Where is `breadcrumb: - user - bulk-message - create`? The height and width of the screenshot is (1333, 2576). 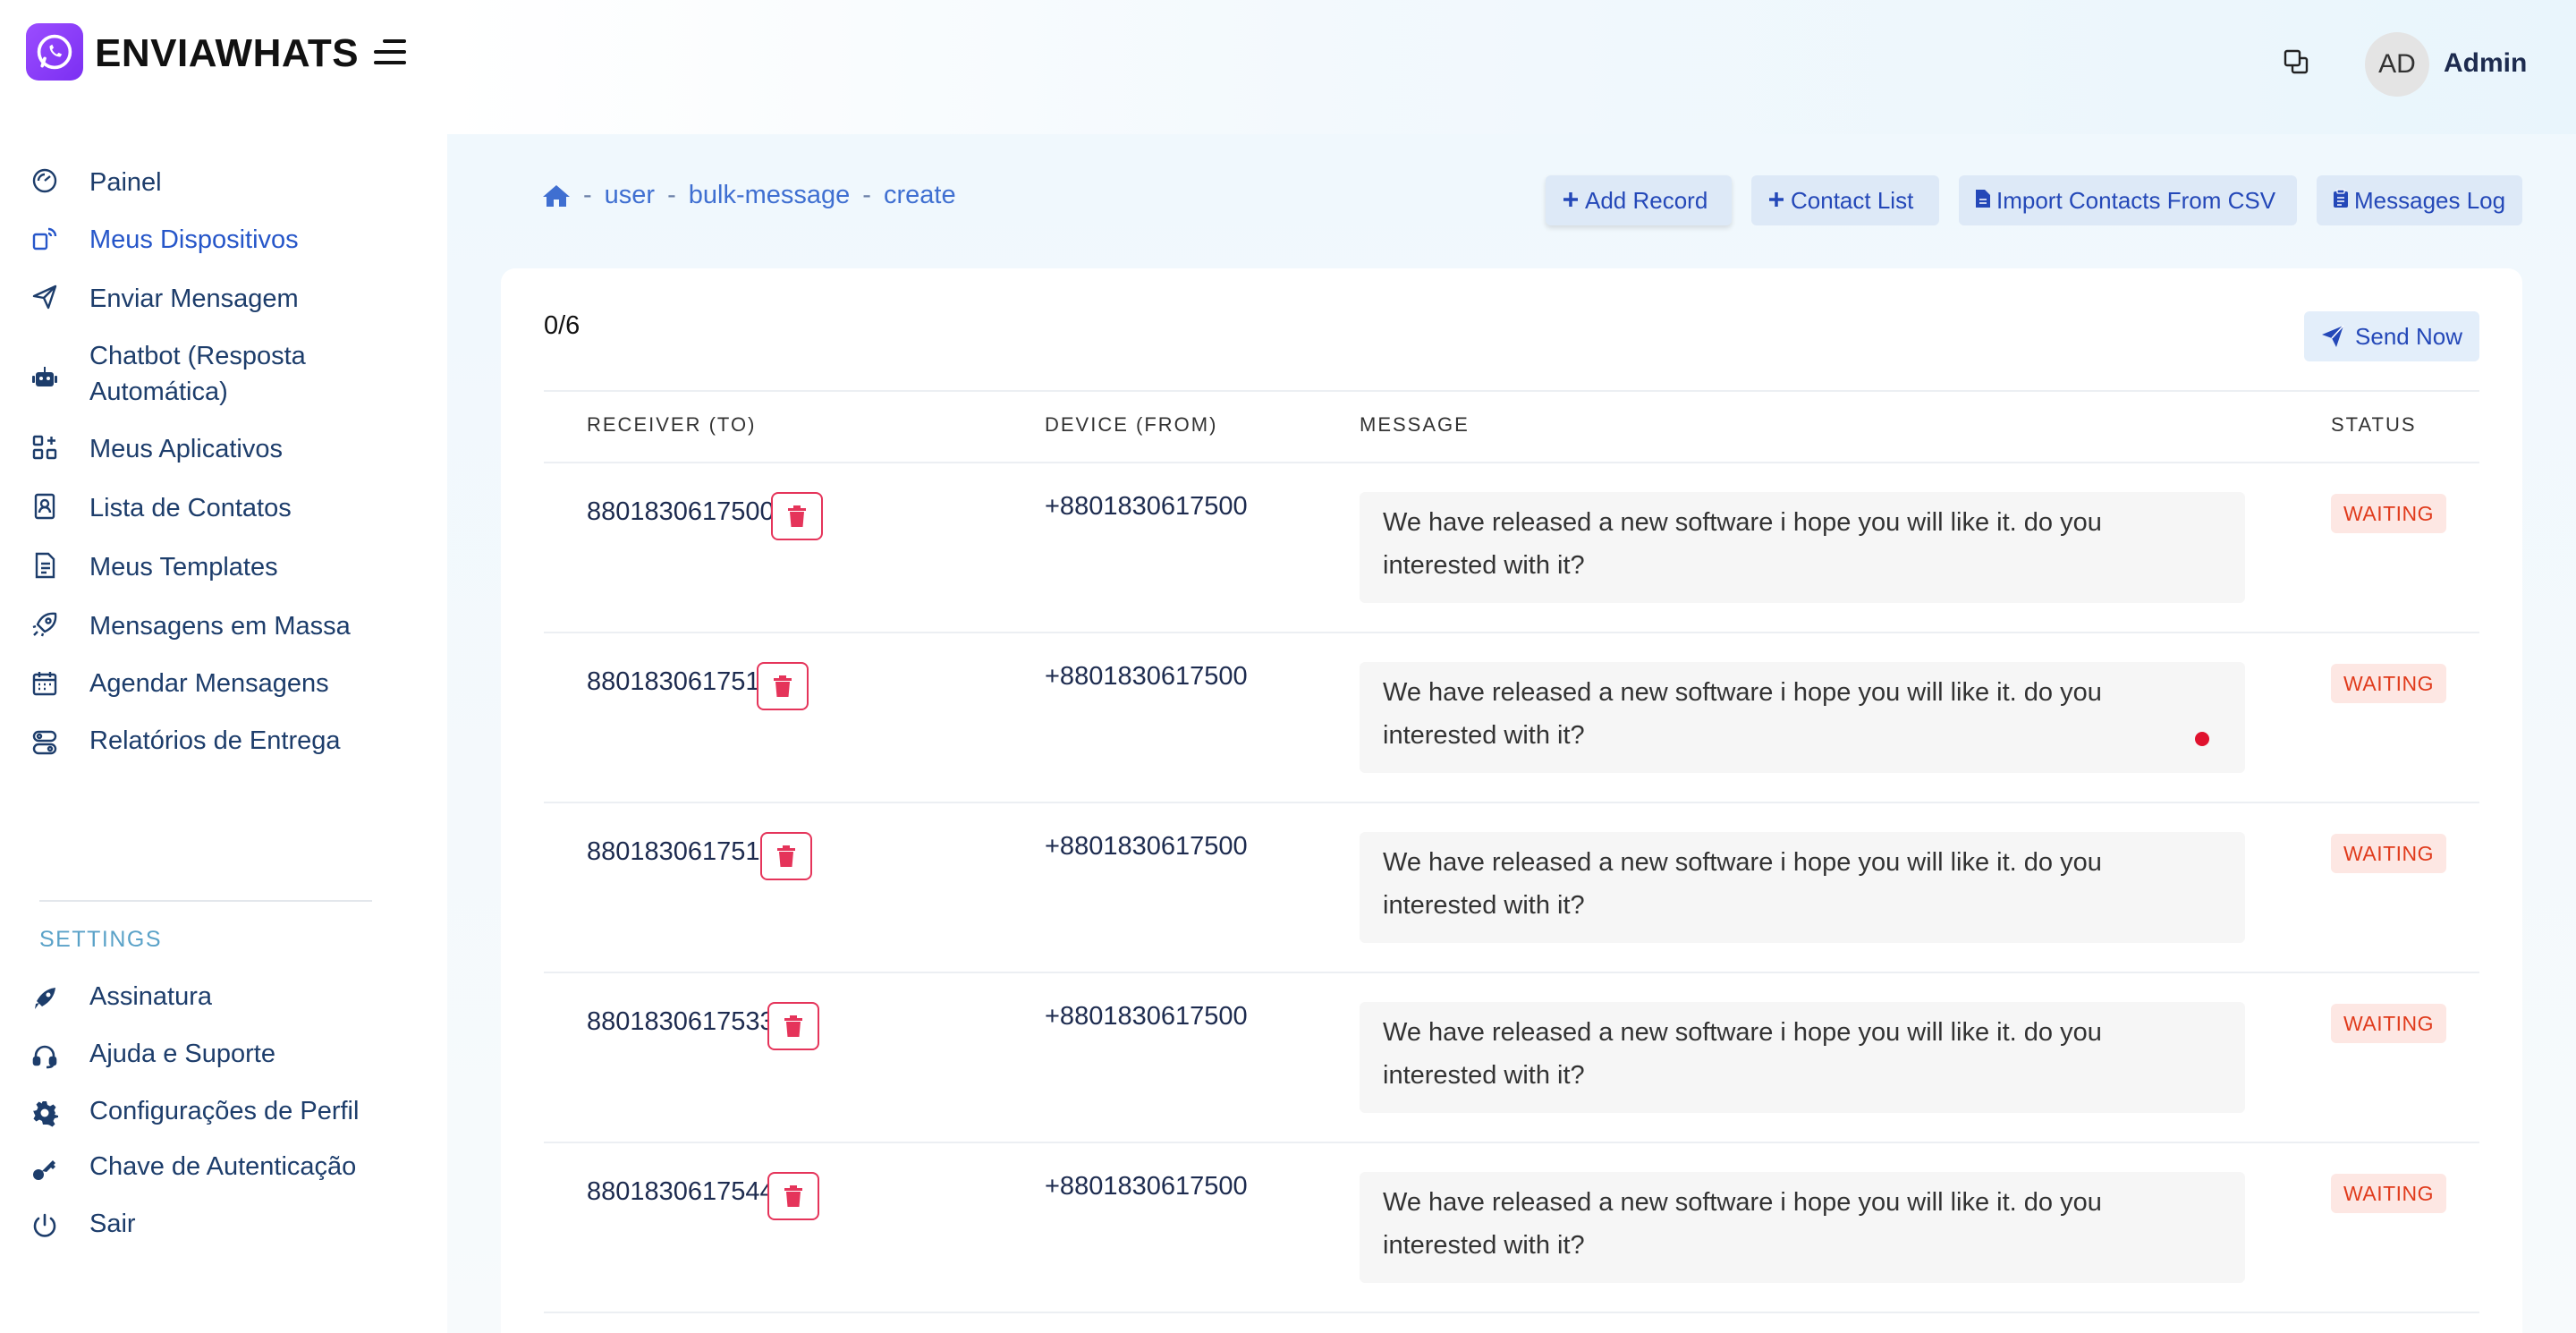
breadcrumb: - user - bulk-message - create is located at coordinates (749, 195).